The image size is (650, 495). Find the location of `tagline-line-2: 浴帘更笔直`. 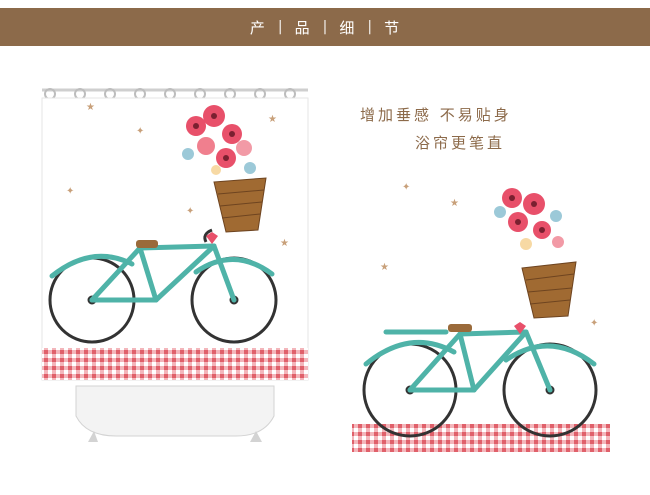

tagline-line-2: 浴帘更笔直 is located at coordinates (460, 143).